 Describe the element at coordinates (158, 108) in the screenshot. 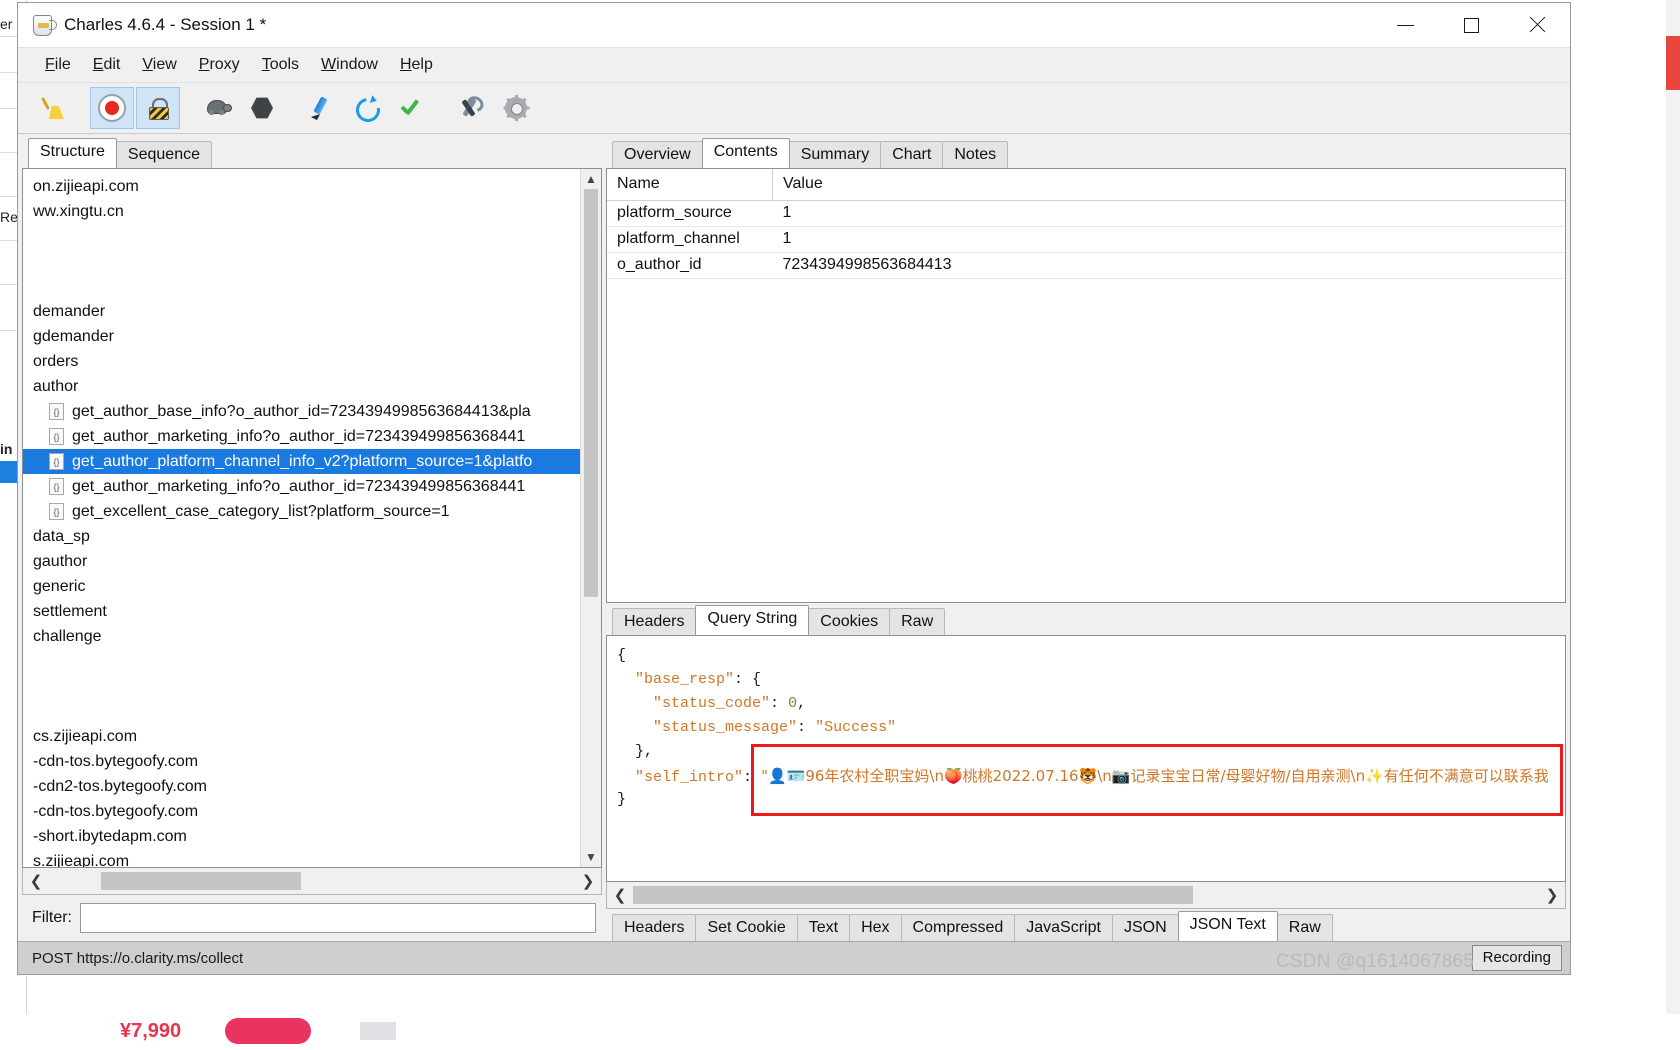

I see `ssl-proxying-button` at that location.